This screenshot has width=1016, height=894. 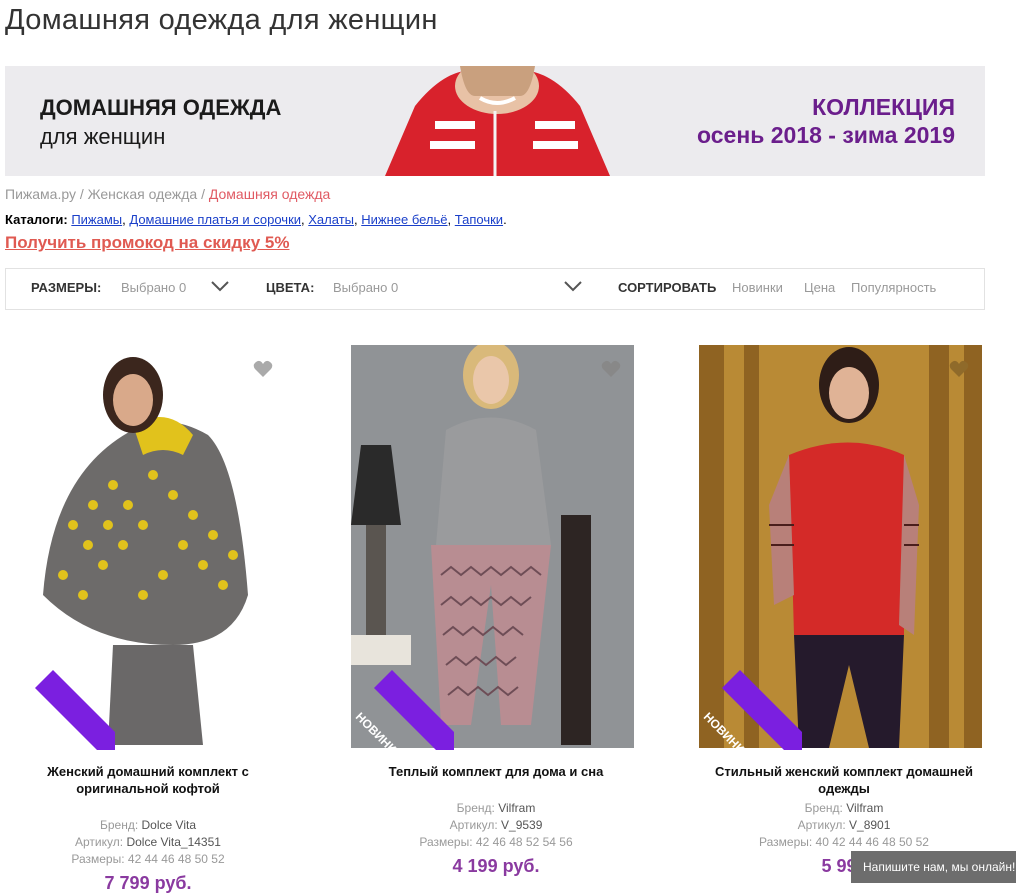 What do you see at coordinates (66, 287) in the screenshot?
I see `sizes-filter-label: РАЗМЕРЫ:` at bounding box center [66, 287].